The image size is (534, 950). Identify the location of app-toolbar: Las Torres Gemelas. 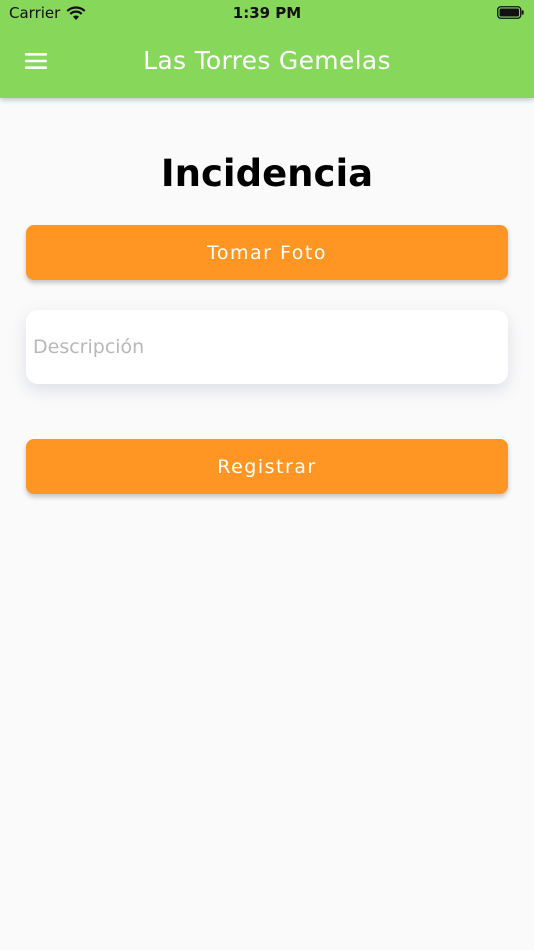
(267, 63).